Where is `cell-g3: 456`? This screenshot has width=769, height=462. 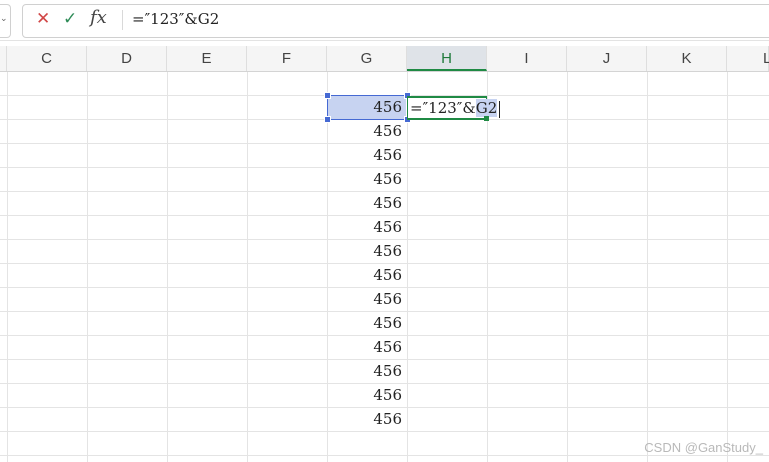
cell-g3: 456 is located at coordinates (367, 131).